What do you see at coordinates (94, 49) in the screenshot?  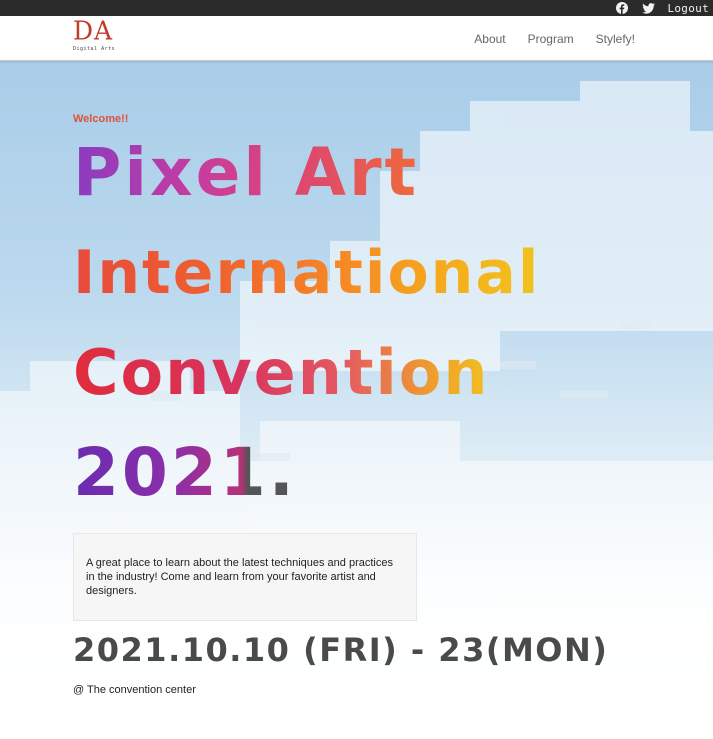 I see `logo-tagline: Digital Arts` at bounding box center [94, 49].